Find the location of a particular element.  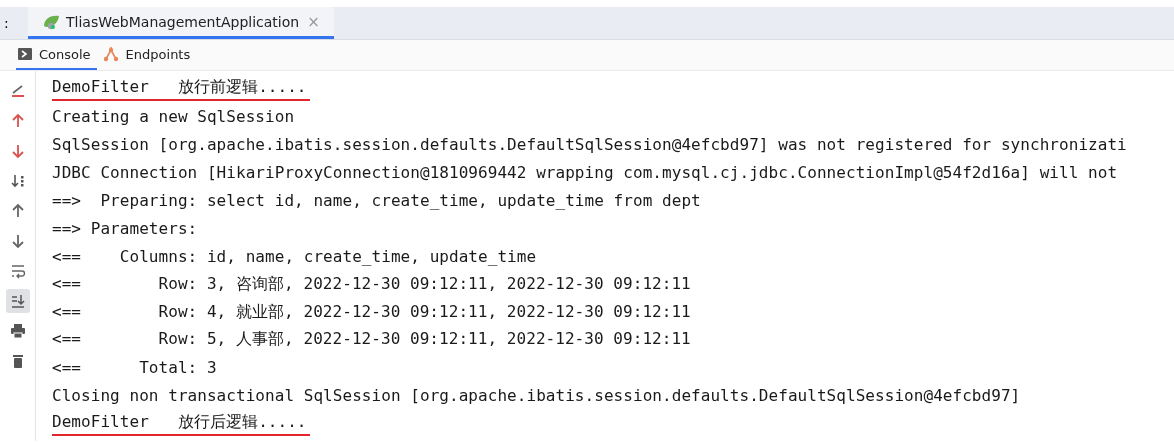

view-tab: Endpoints is located at coordinates (148, 55).